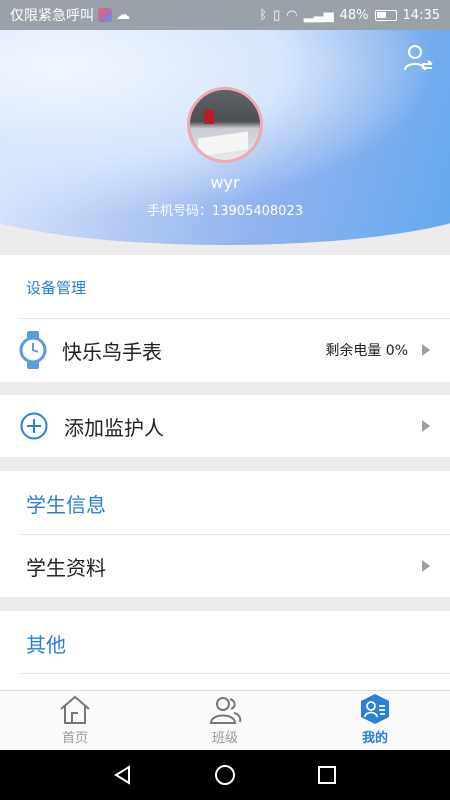  What do you see at coordinates (225, 566) in the screenshot?
I see `student-profile-row: 学生资料` at bounding box center [225, 566].